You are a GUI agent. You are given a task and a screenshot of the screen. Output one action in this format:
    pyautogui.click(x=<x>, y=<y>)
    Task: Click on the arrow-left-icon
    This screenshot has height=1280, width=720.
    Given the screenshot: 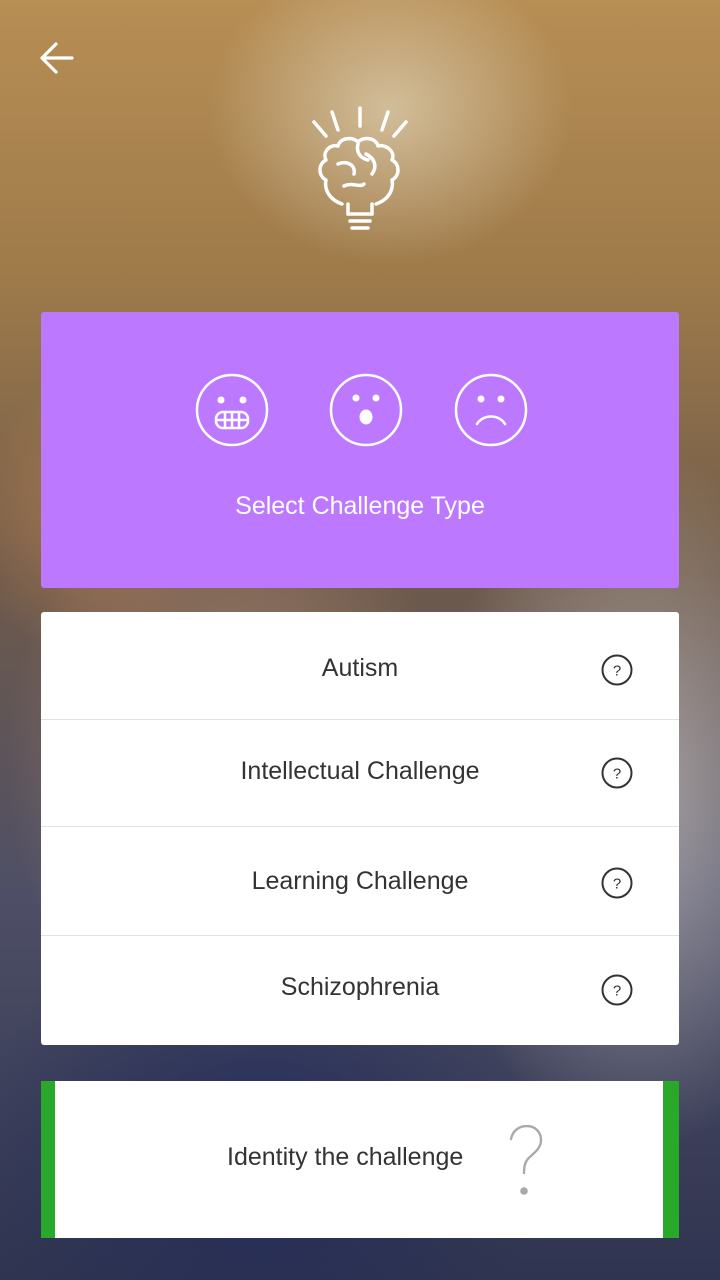 What is the action you would take?
    pyautogui.click(x=57, y=58)
    